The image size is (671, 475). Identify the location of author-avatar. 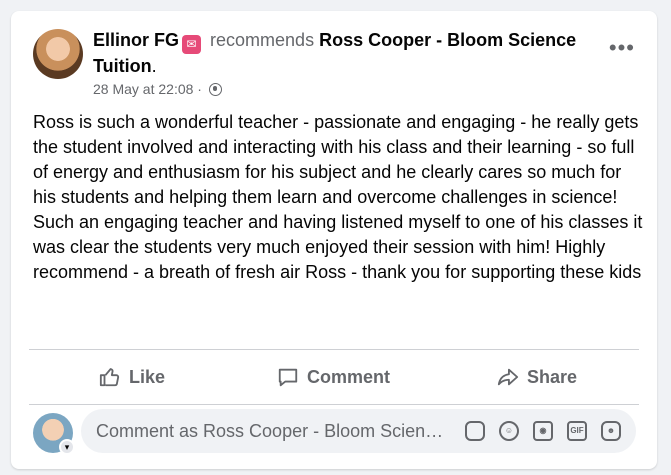
(58, 54).